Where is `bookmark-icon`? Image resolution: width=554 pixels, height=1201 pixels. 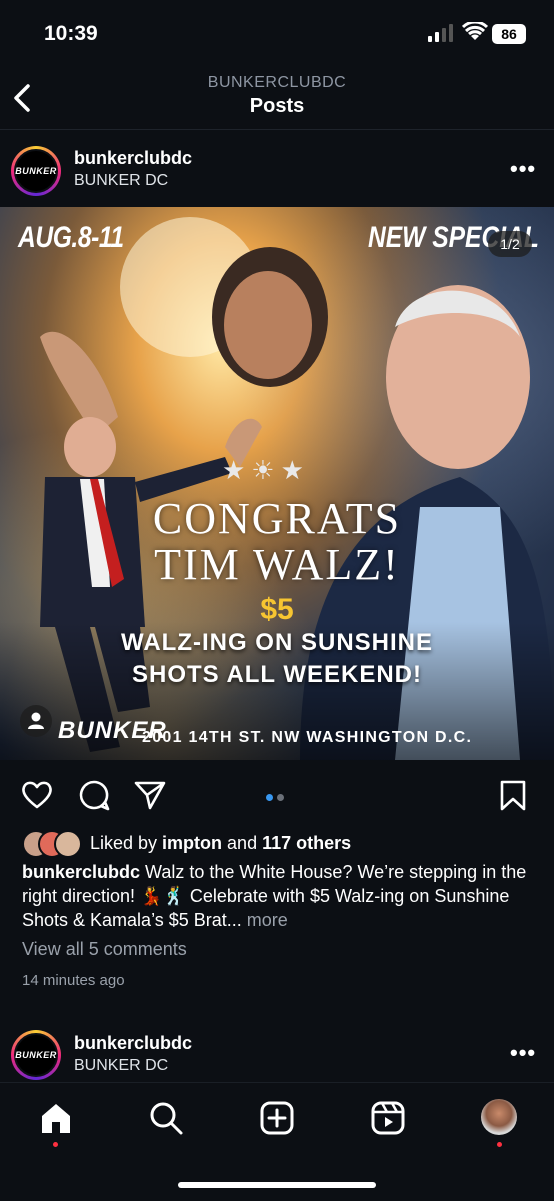 bookmark-icon is located at coordinates (513, 795).